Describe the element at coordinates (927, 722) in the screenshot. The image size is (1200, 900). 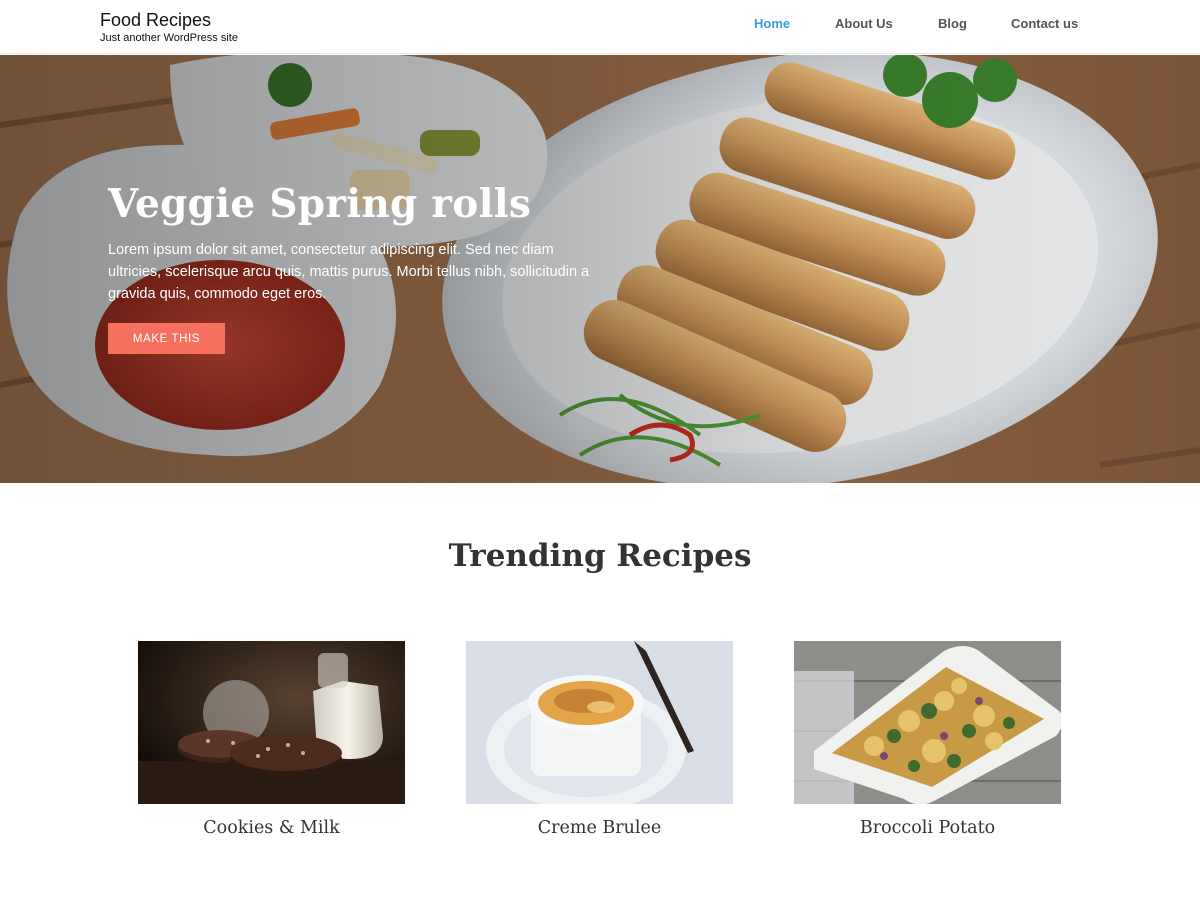
I see `broccoli-potato-photo` at that location.